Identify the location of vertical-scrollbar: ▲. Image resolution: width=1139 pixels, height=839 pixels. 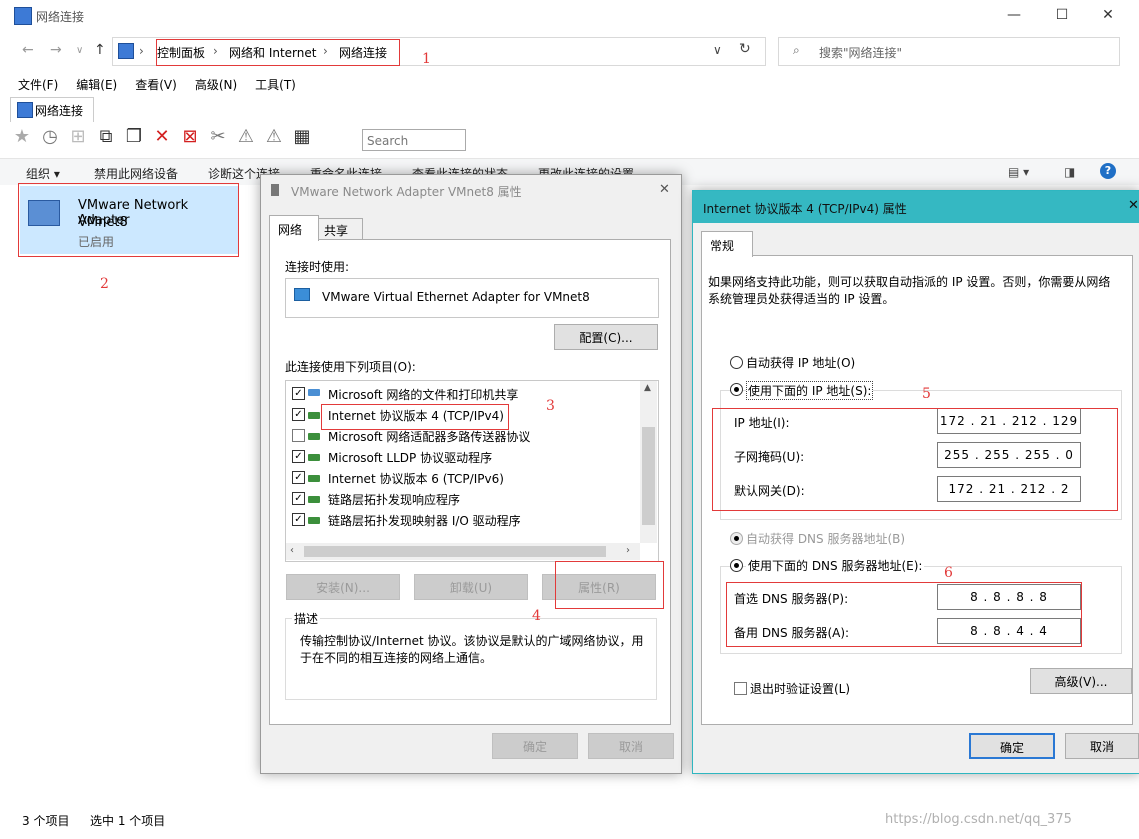
(648, 462).